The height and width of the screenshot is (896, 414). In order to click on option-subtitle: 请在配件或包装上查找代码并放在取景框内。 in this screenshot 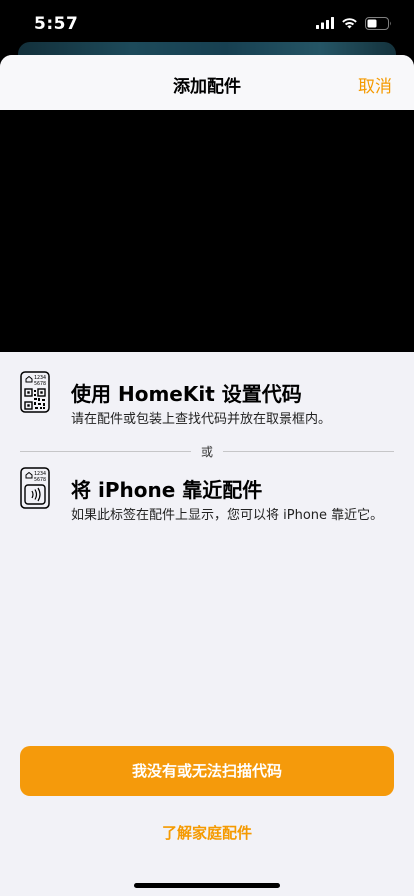, I will do `click(201, 419)`.